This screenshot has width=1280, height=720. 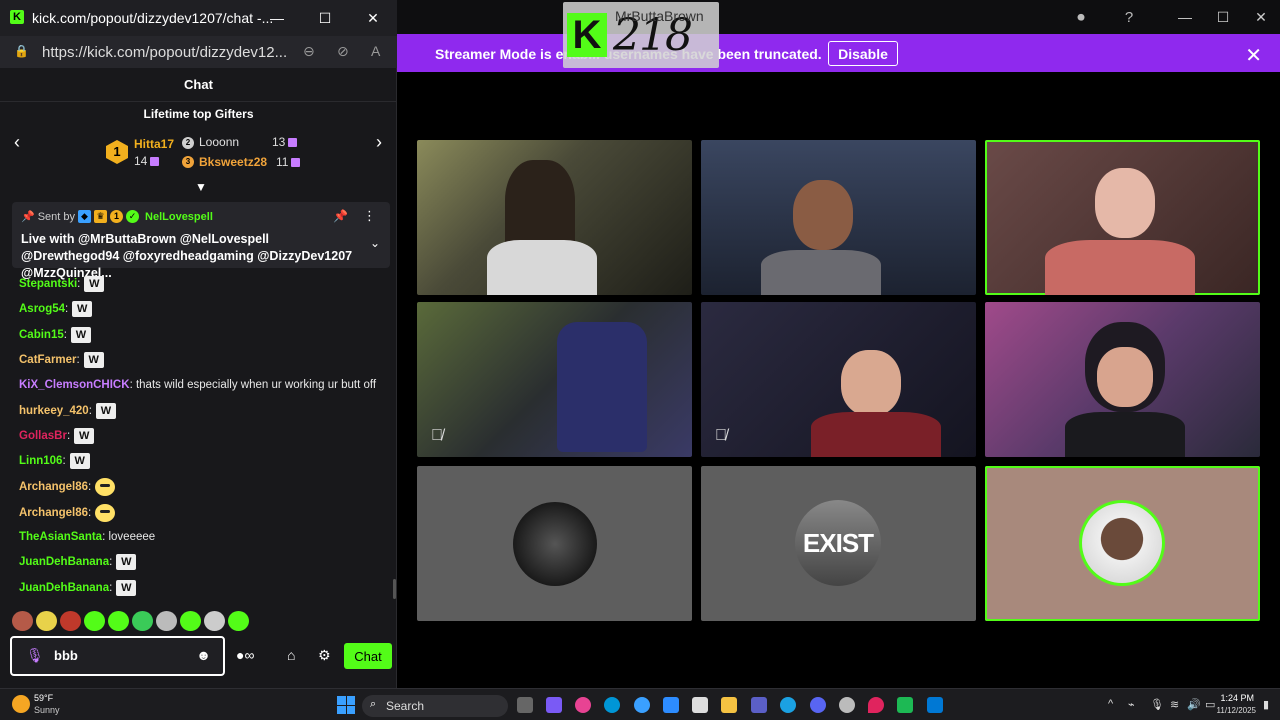 What do you see at coordinates (368, 656) in the screenshot?
I see `send-chat-button: Chat` at bounding box center [368, 656].